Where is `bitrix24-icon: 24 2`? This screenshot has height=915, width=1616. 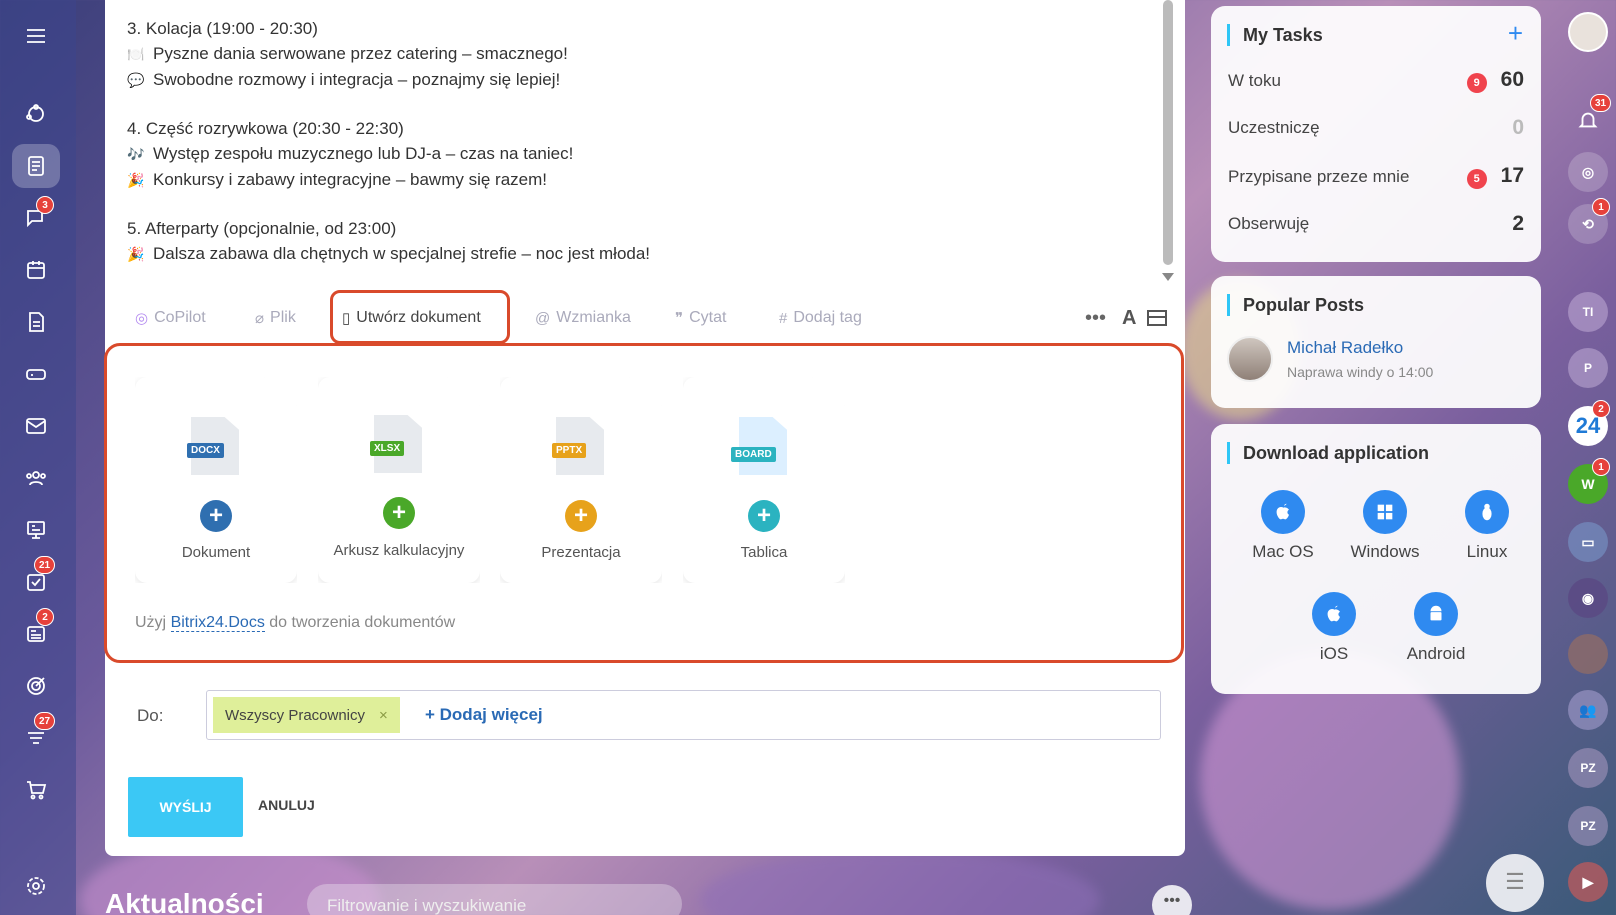 bitrix24-icon: 24 2 is located at coordinates (1589, 423).